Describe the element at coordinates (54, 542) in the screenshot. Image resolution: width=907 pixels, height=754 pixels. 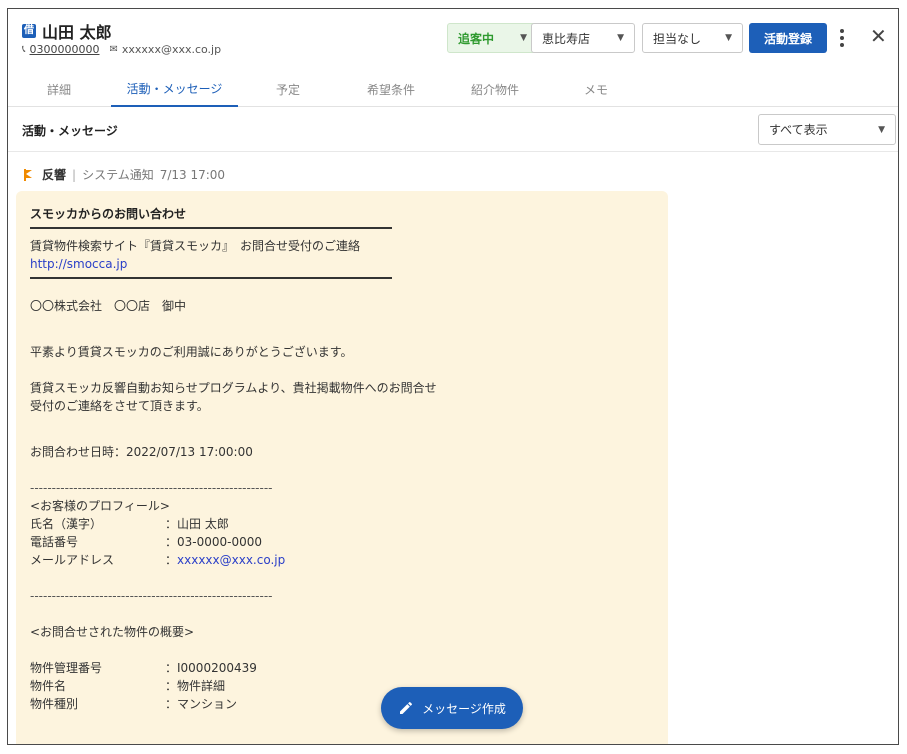
I see `profile-key: 電話番号` at that location.